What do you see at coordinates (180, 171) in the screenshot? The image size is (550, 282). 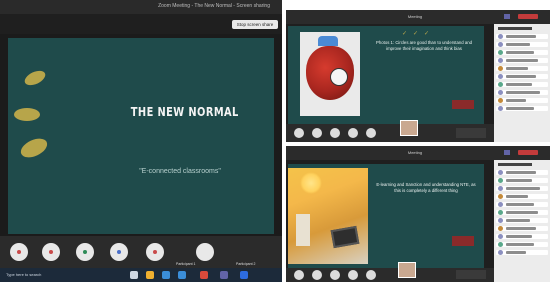 I see `slide-subtitle: "E-connected classrooms"` at bounding box center [180, 171].